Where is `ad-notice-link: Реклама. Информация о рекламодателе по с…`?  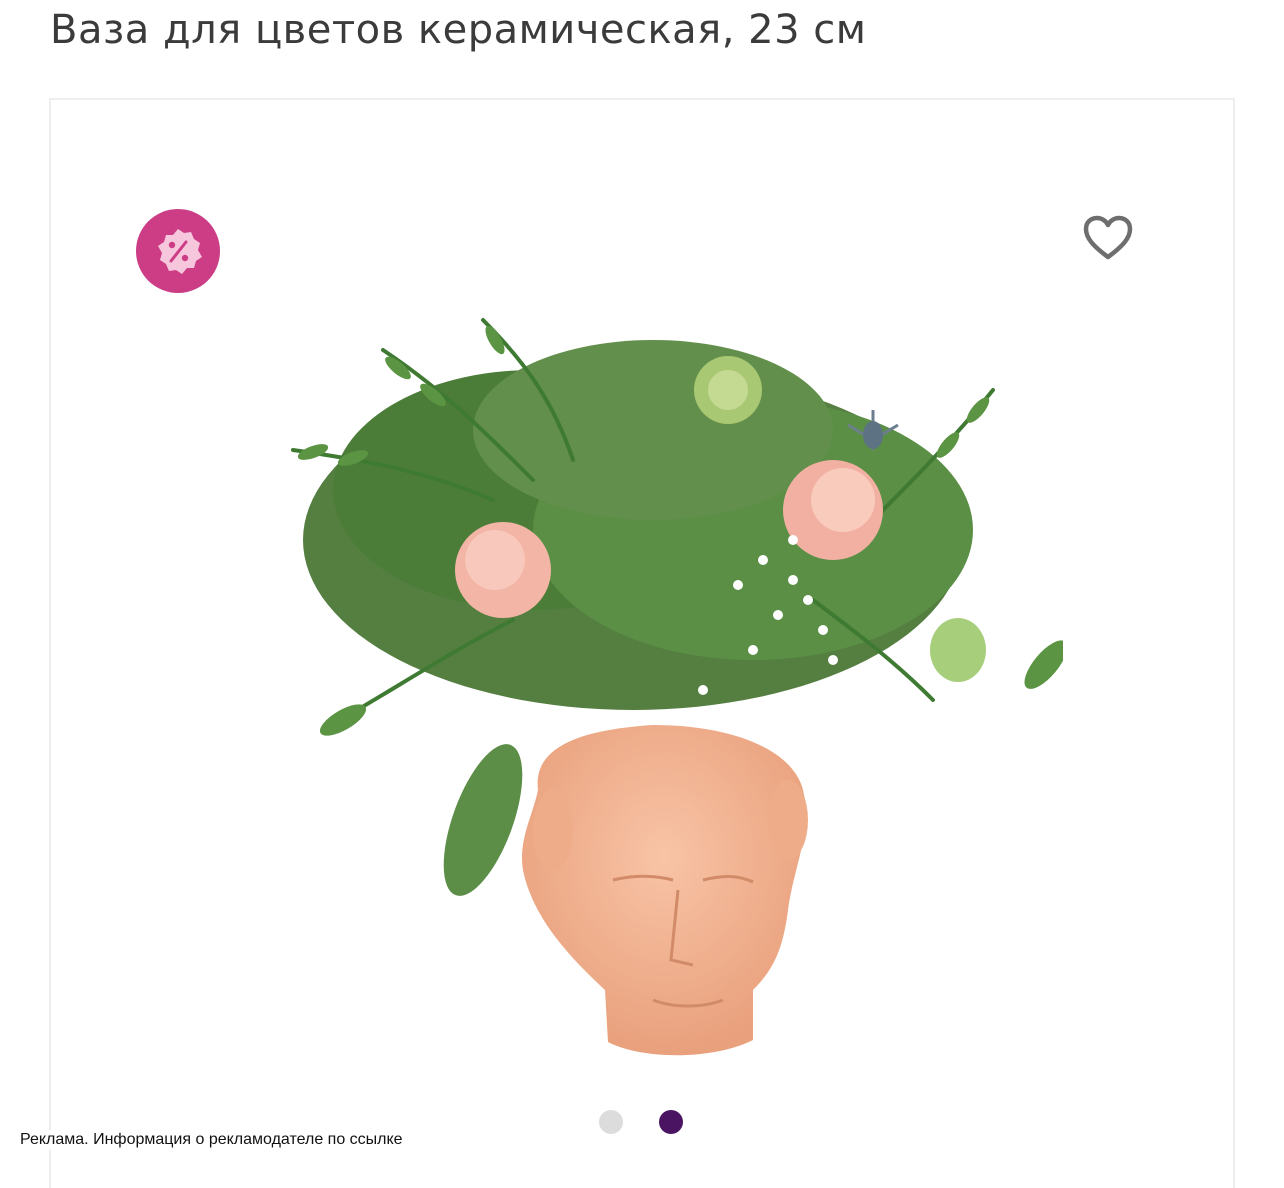
ad-notice-link: Реклама. Информация о рекламодателе по с… is located at coordinates (211, 1140).